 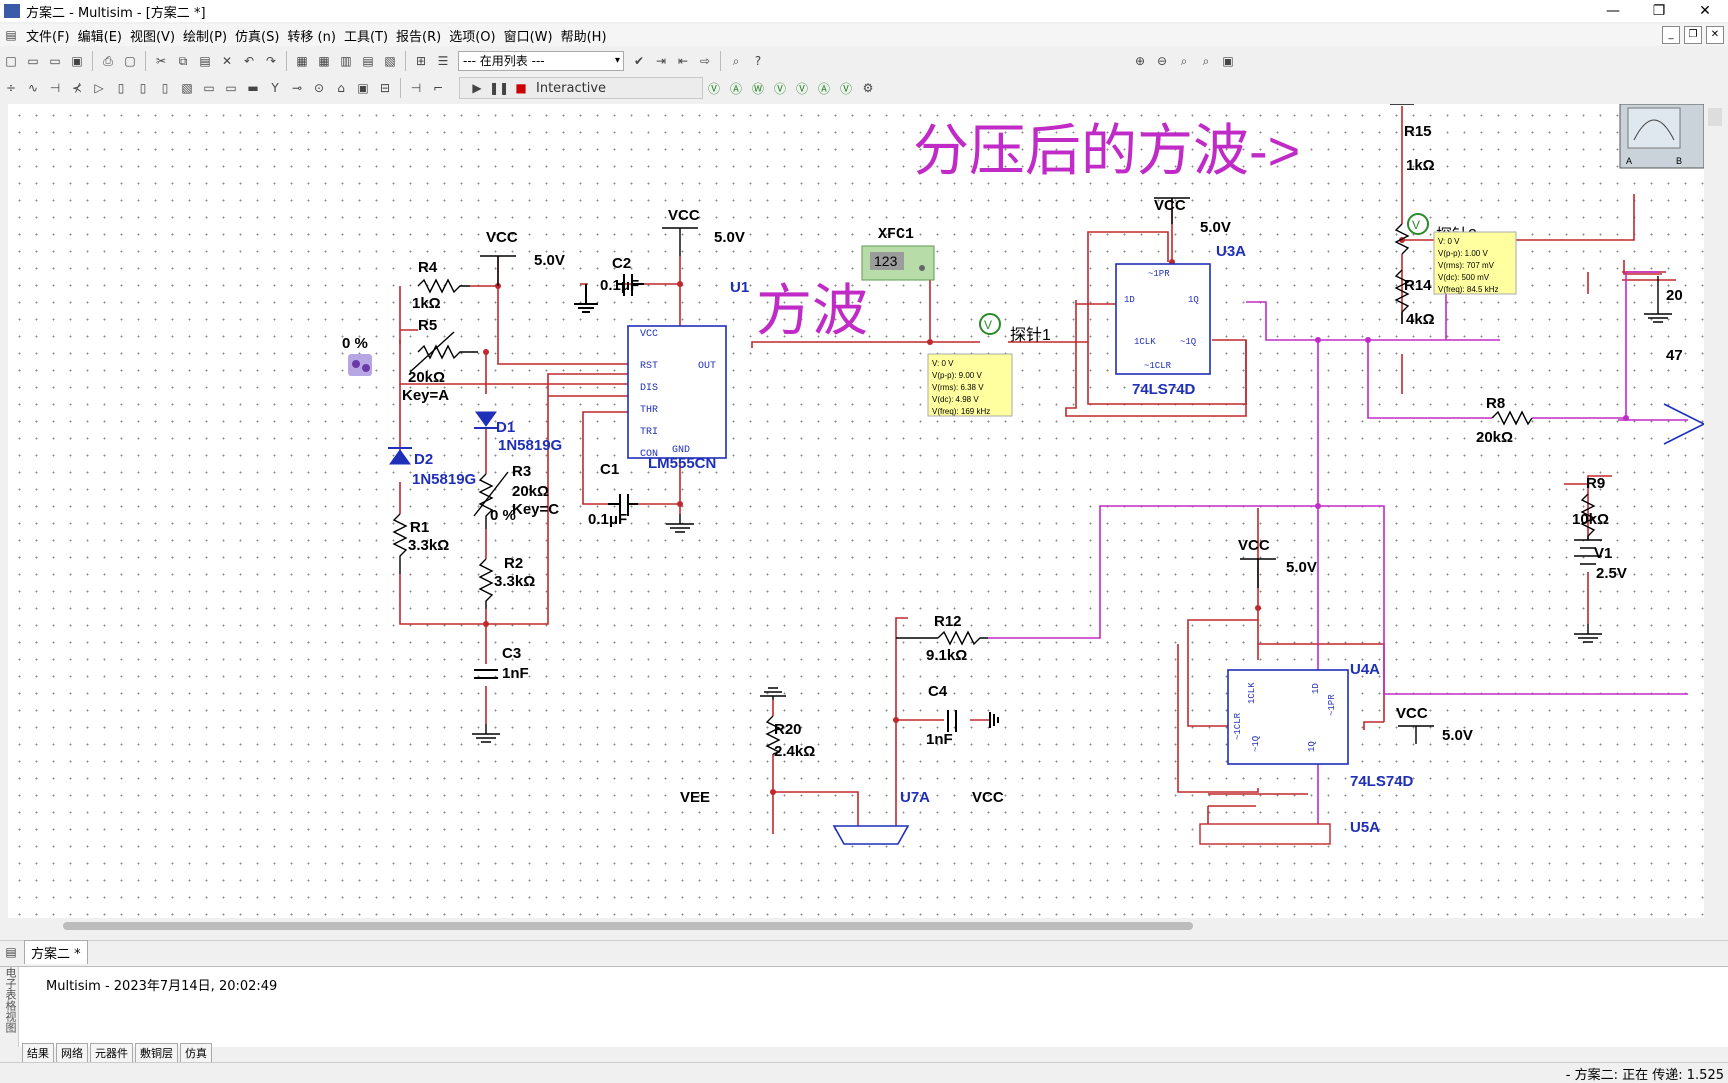 What do you see at coordinates (100, 35) in the screenshot?
I see `menu-edit: 编辑(E)` at bounding box center [100, 35].